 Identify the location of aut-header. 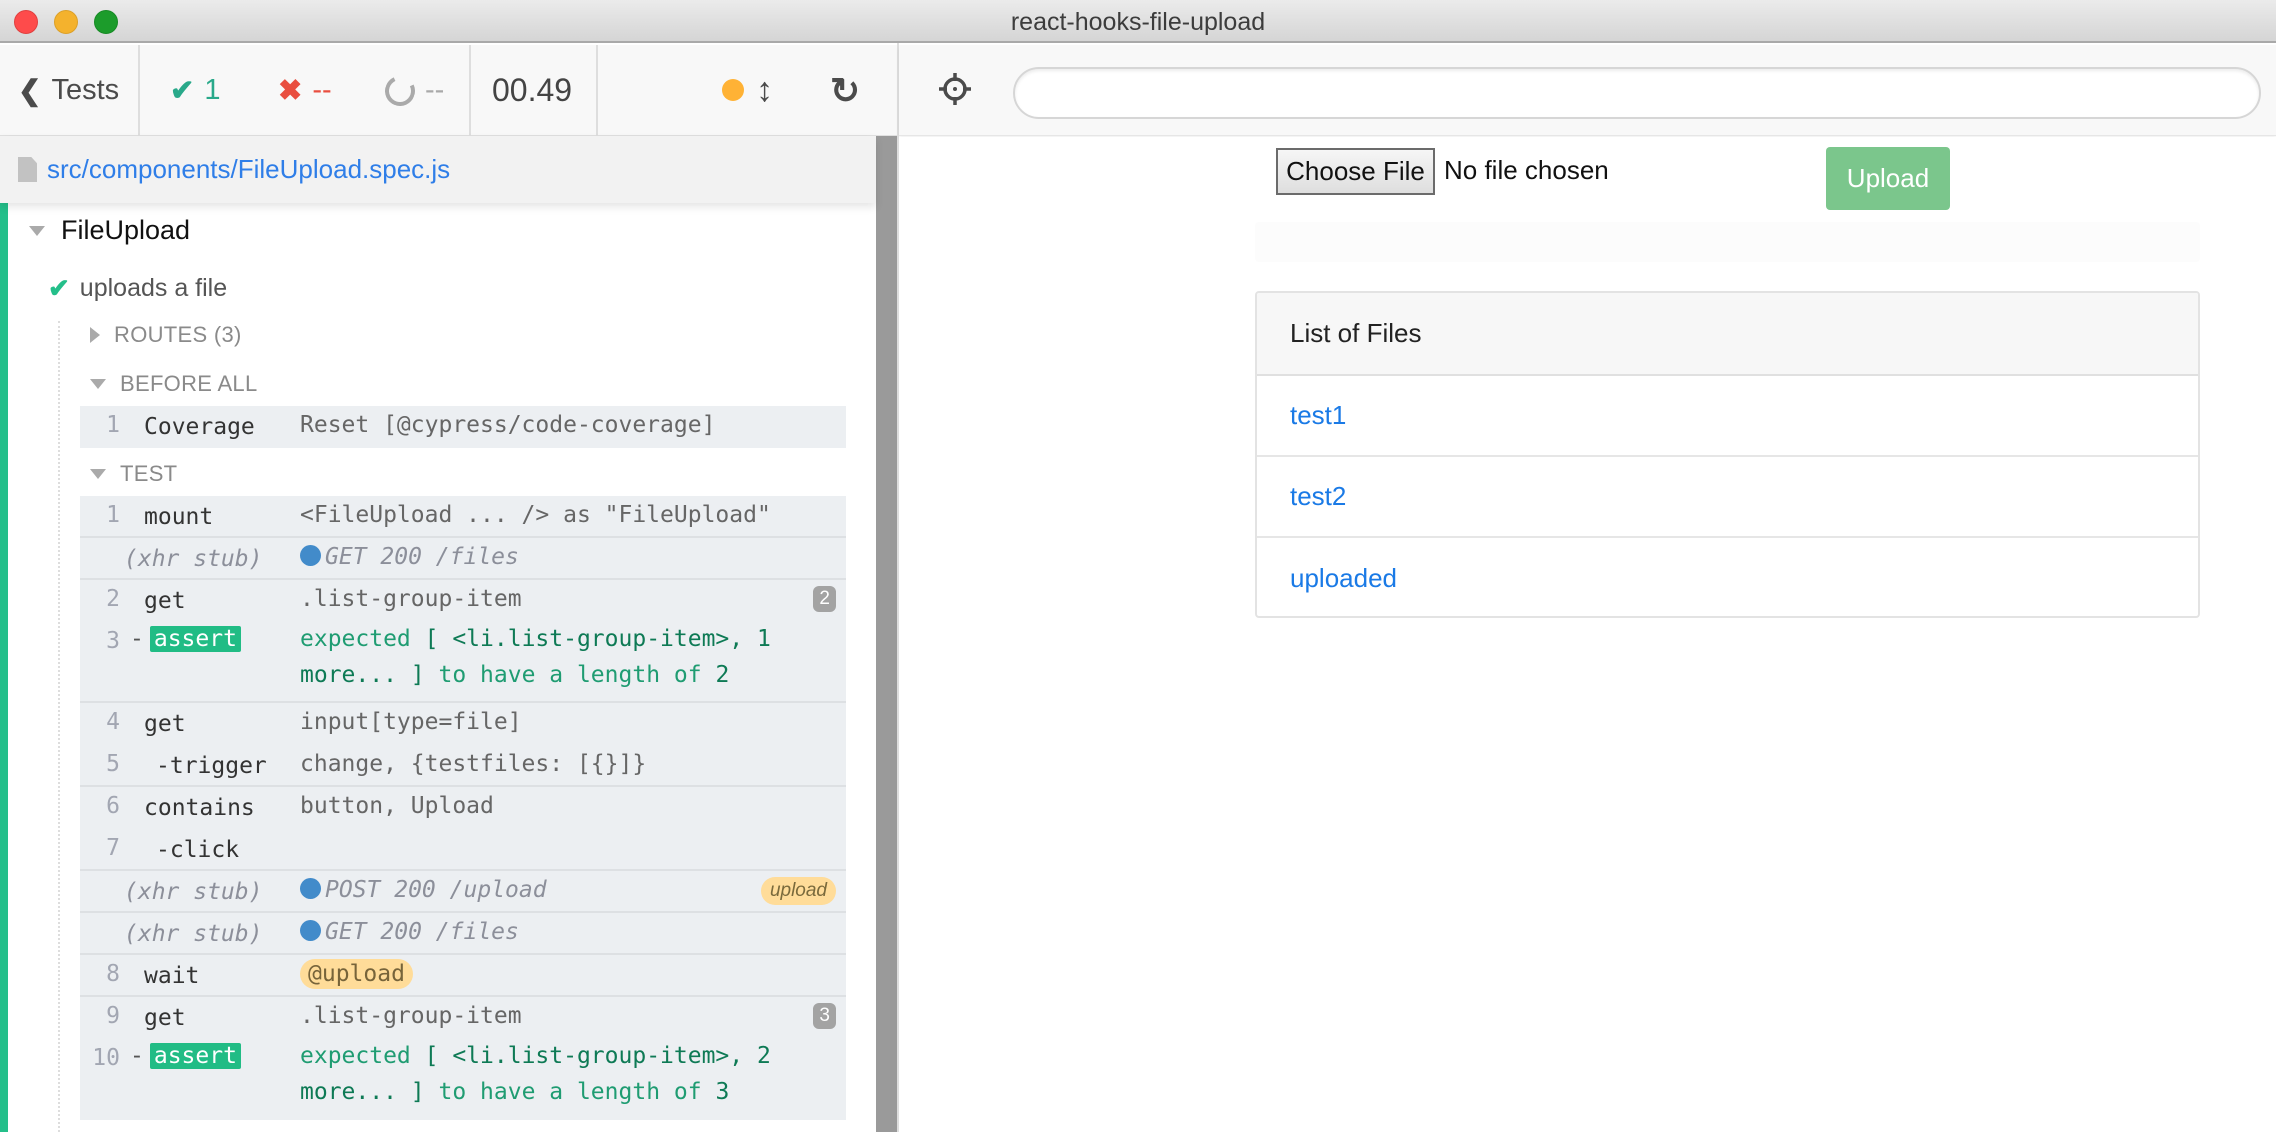
(1587, 90).